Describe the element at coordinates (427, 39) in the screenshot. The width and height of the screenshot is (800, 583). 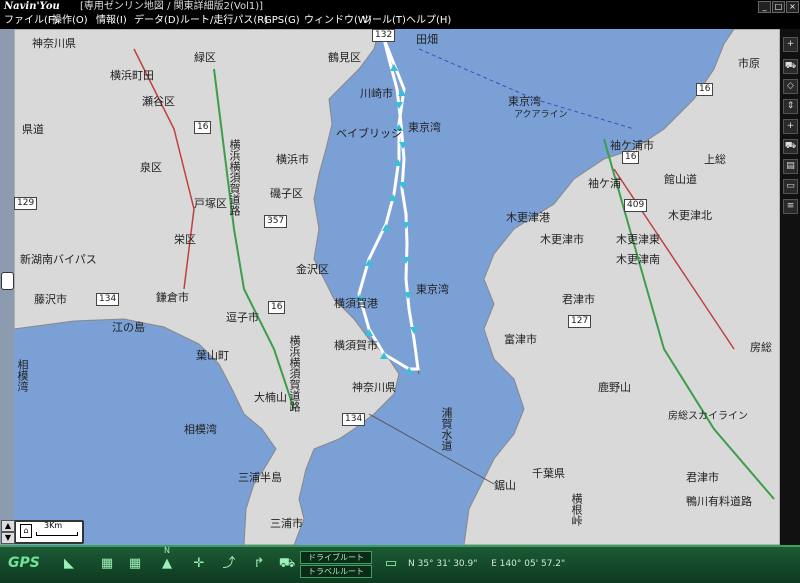
I see `label-tabata: 田畑` at that location.